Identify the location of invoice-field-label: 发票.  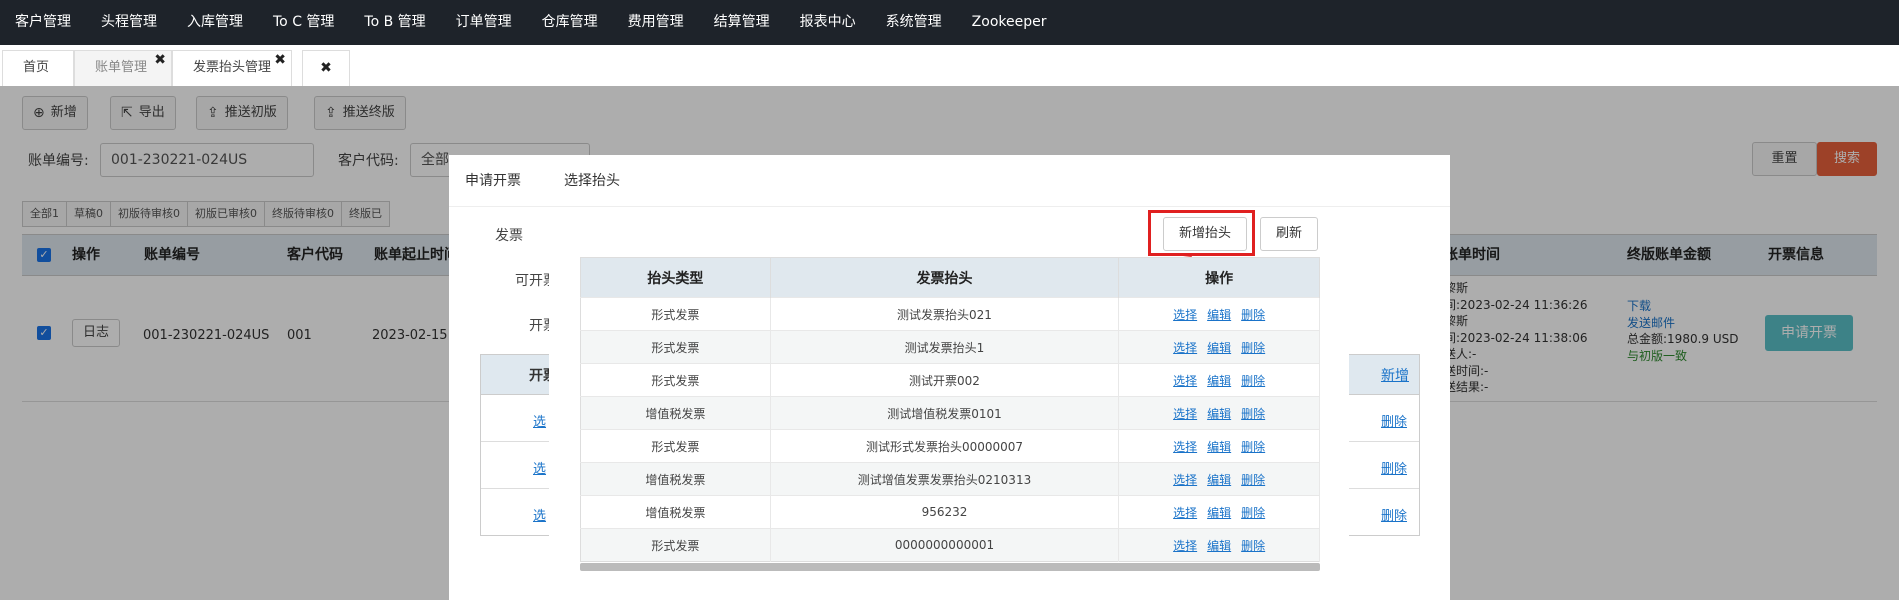
(509, 236).